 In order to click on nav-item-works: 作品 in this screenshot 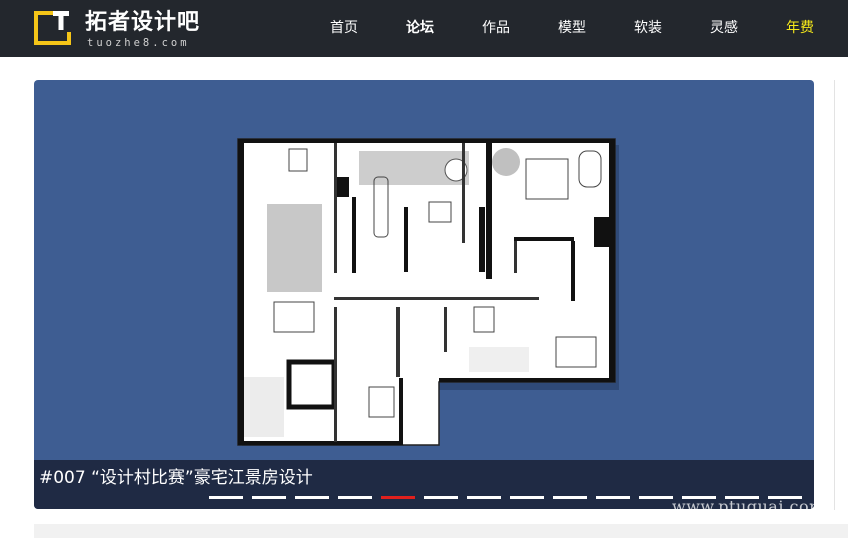, I will do `click(496, 28)`.